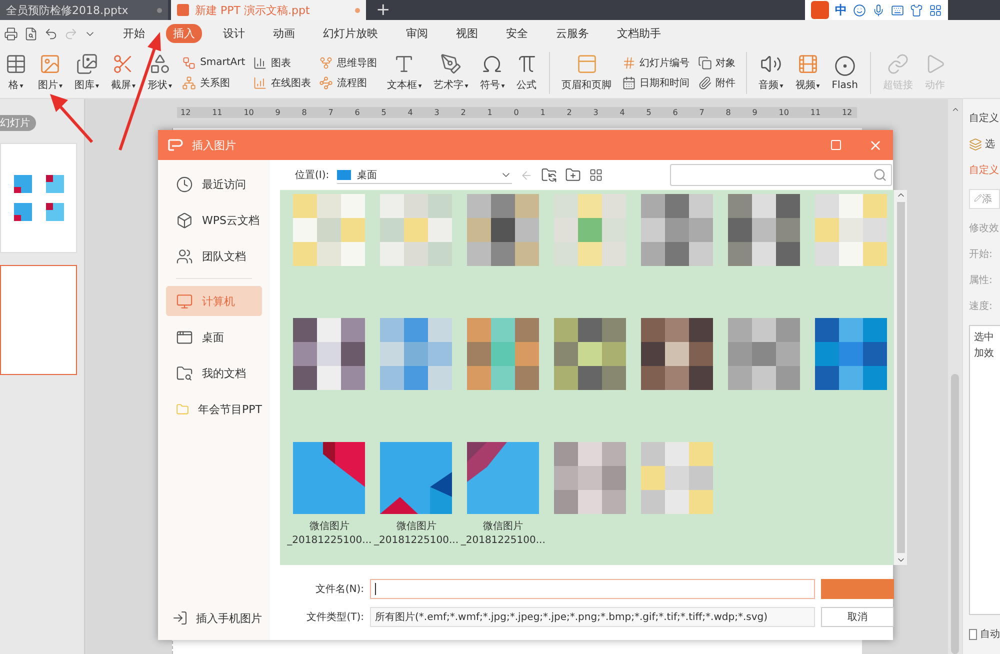  What do you see at coordinates (451, 64) in the screenshot?
I see `pen-icon` at bounding box center [451, 64].